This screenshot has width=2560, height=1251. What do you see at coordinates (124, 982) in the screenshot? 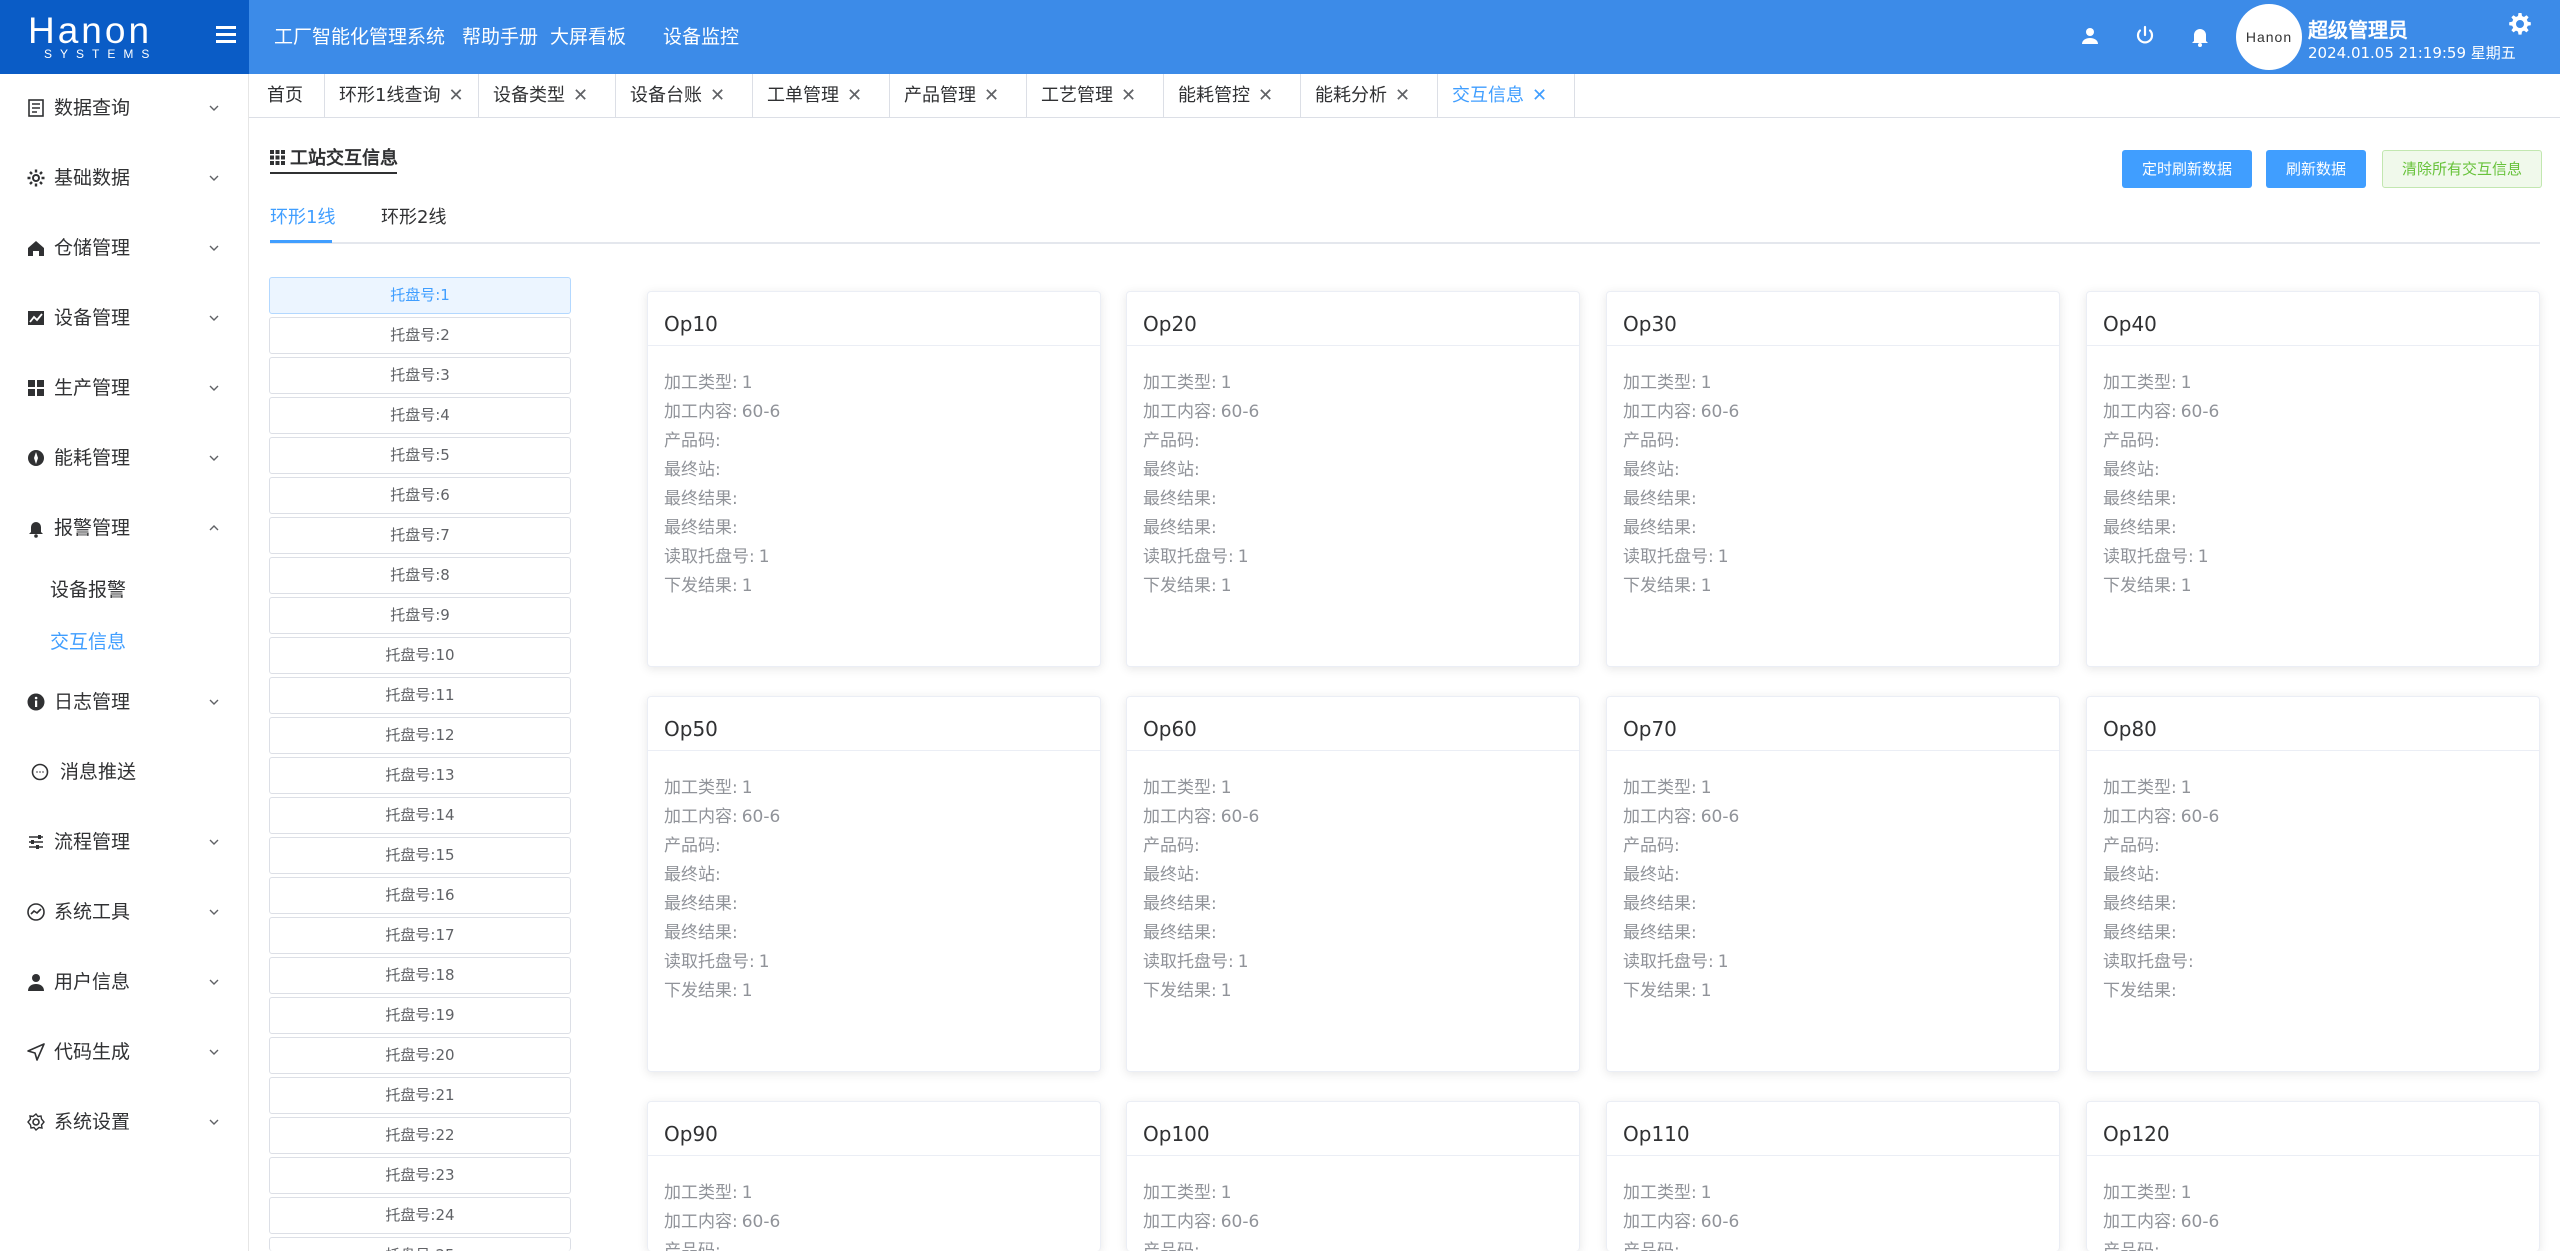
I see `sidebar-item-user-info: 用户信息` at bounding box center [124, 982].